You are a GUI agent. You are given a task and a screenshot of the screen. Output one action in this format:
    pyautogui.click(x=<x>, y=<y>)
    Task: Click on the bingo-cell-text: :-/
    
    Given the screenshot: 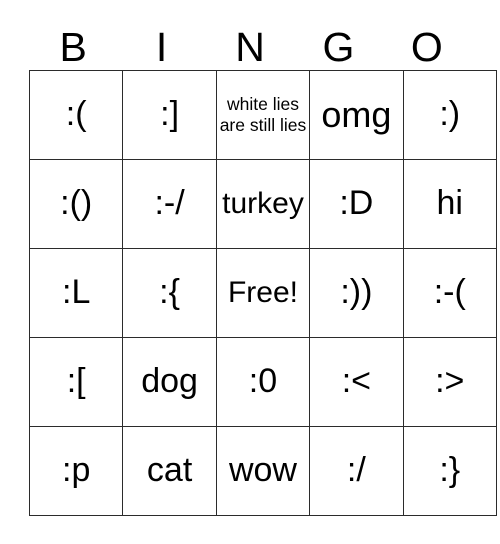 What is the action you would take?
    pyautogui.click(x=169, y=203)
    